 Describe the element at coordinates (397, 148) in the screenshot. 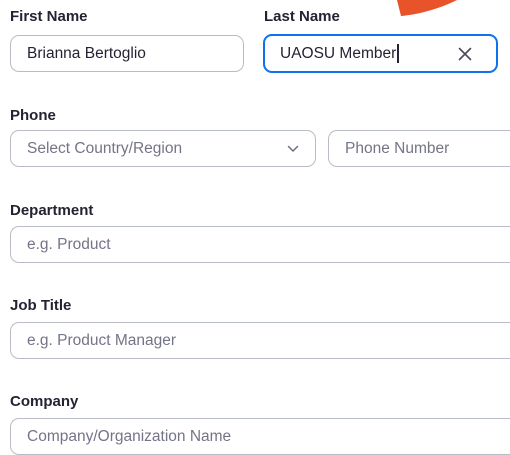

I see `phone-number-placeholder: Phone Number` at that location.